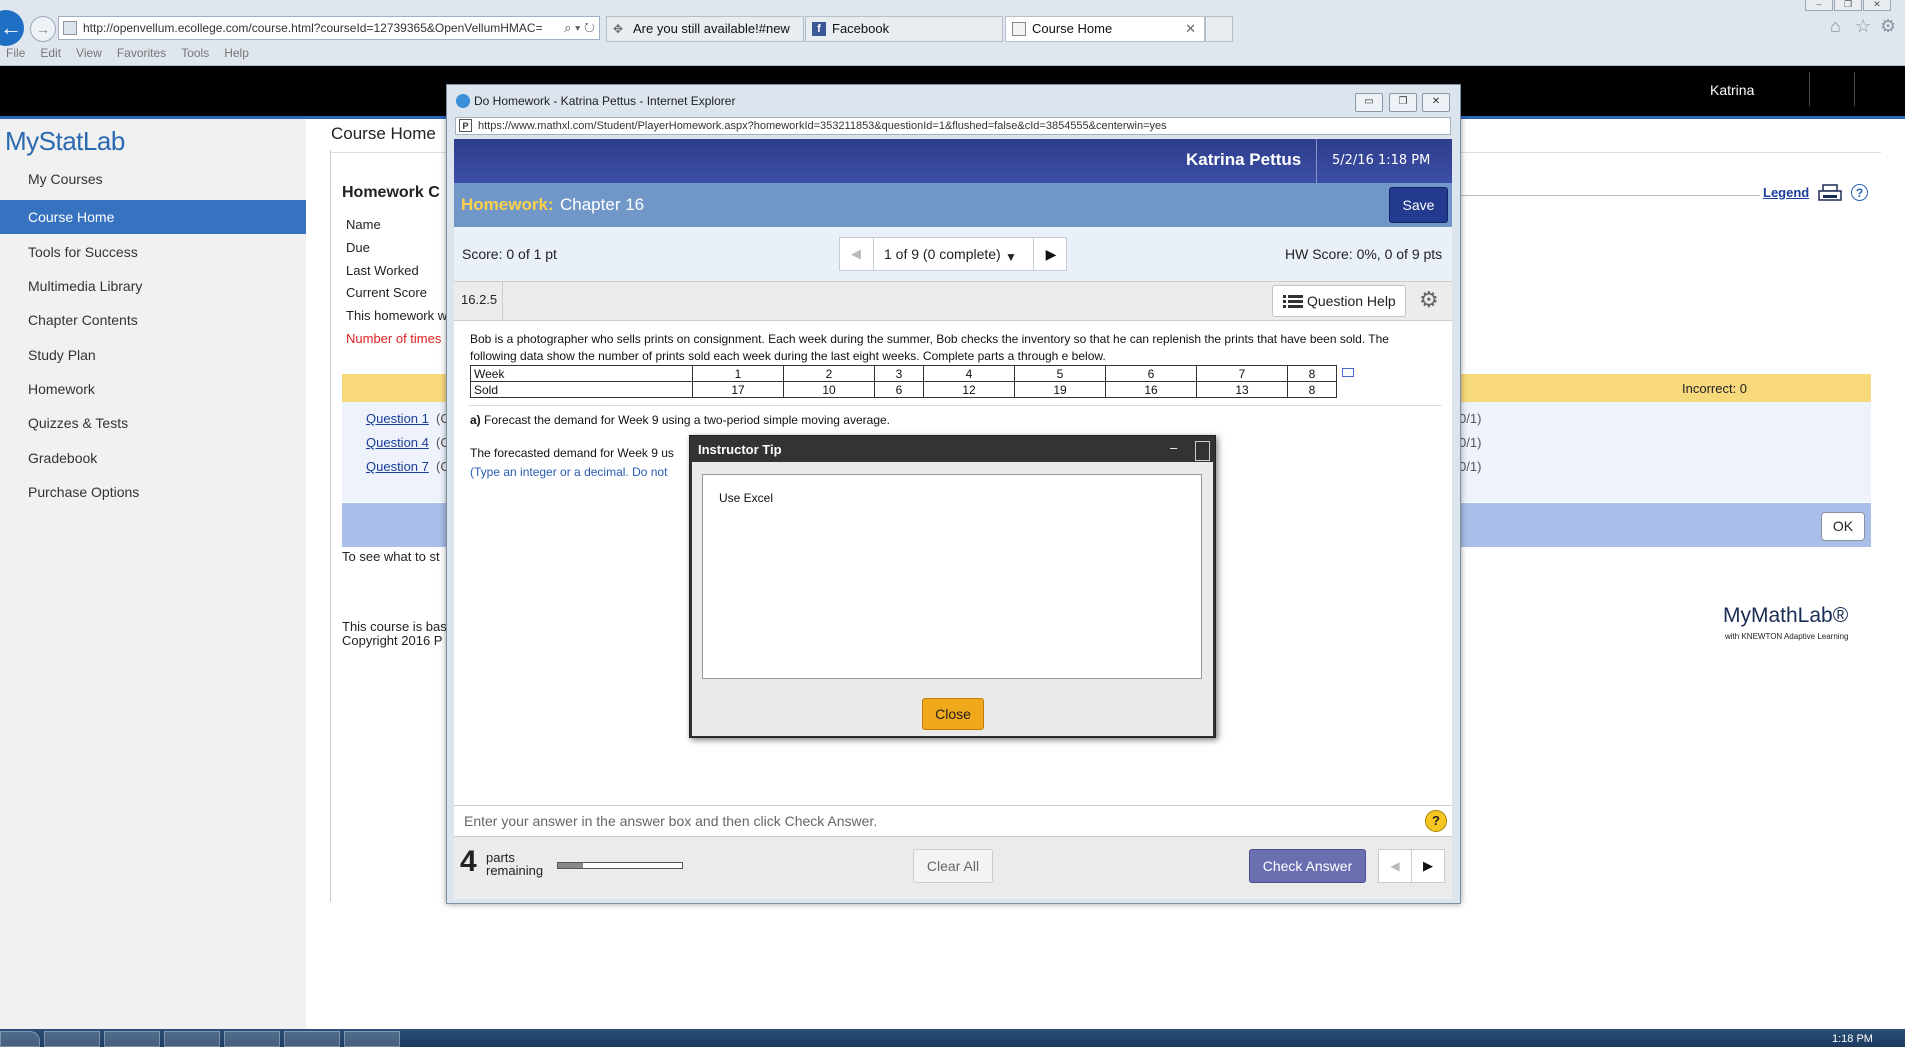 This screenshot has width=1905, height=1047. Describe the element at coordinates (397, 418) in the screenshot. I see `question-1-link: Question 1` at that location.